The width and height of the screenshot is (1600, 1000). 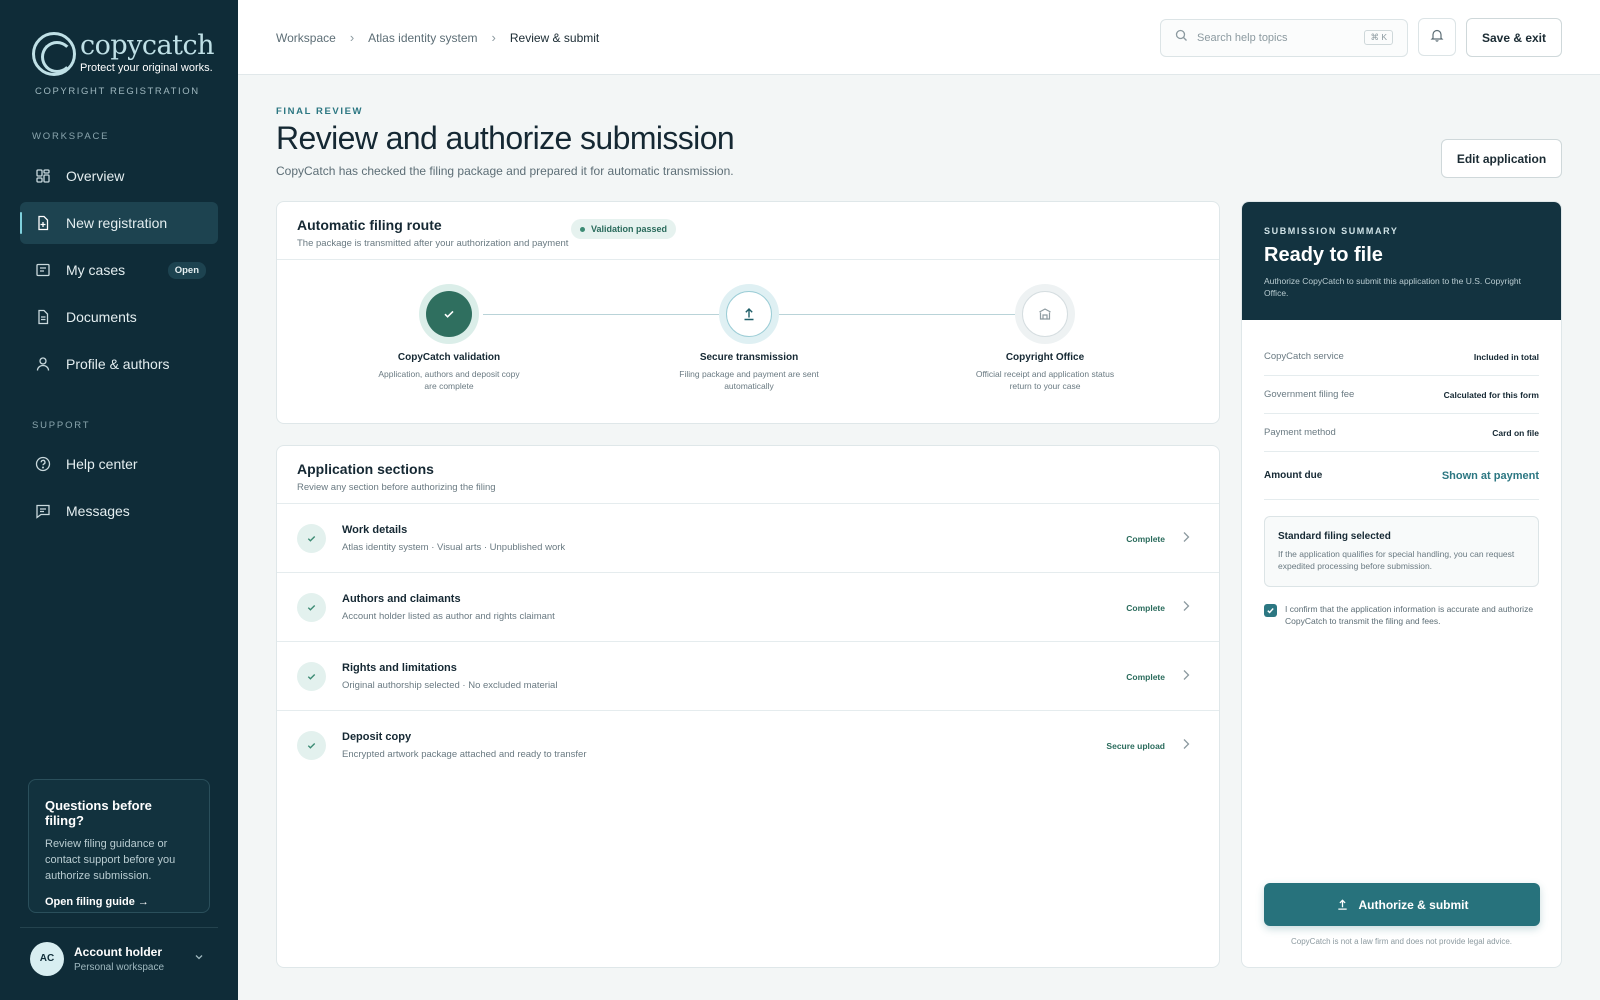 I want to click on step-label: Secure transmission, so click(x=749, y=357).